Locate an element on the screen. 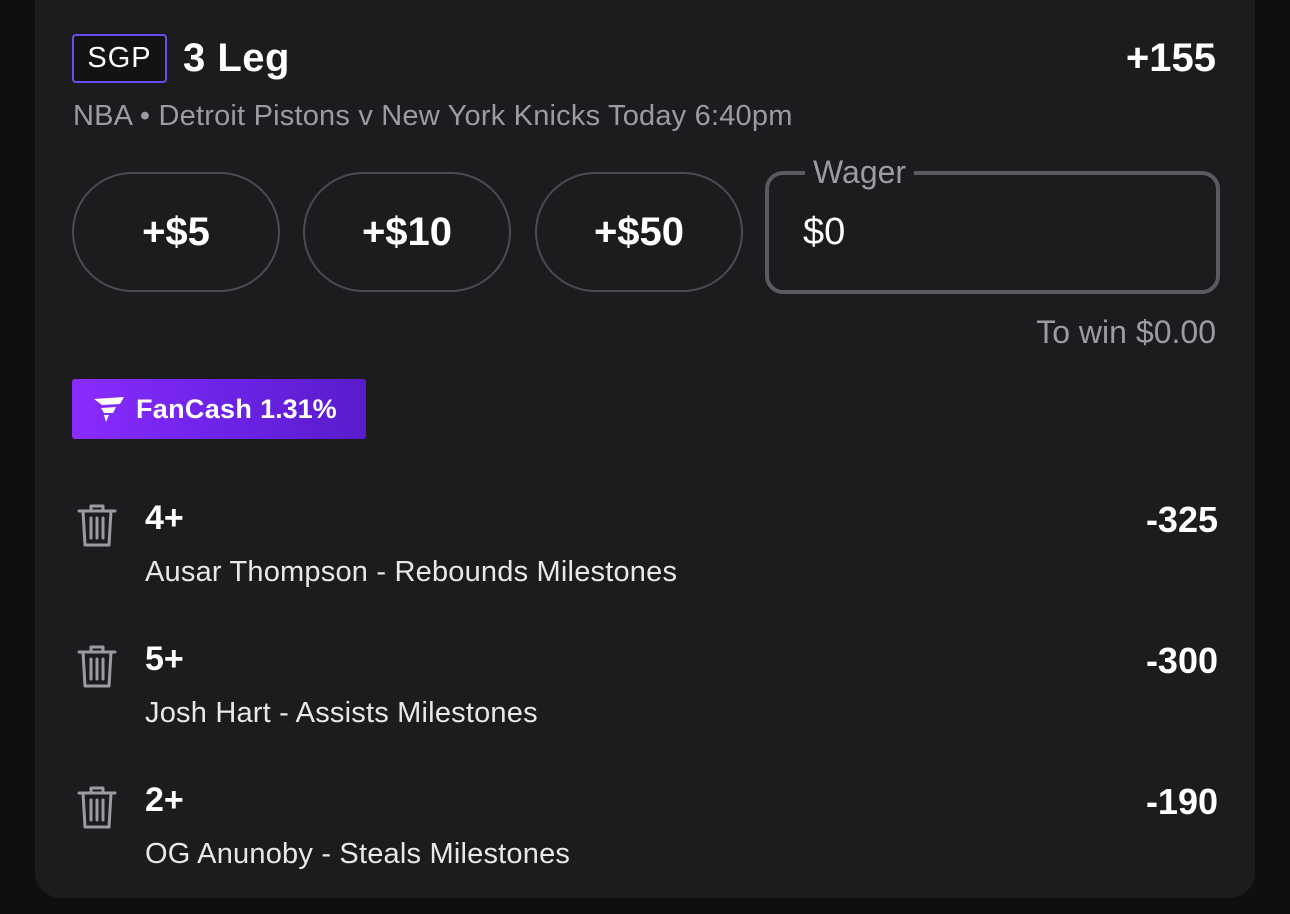  leg-odds: -300 is located at coordinates (1181, 660).